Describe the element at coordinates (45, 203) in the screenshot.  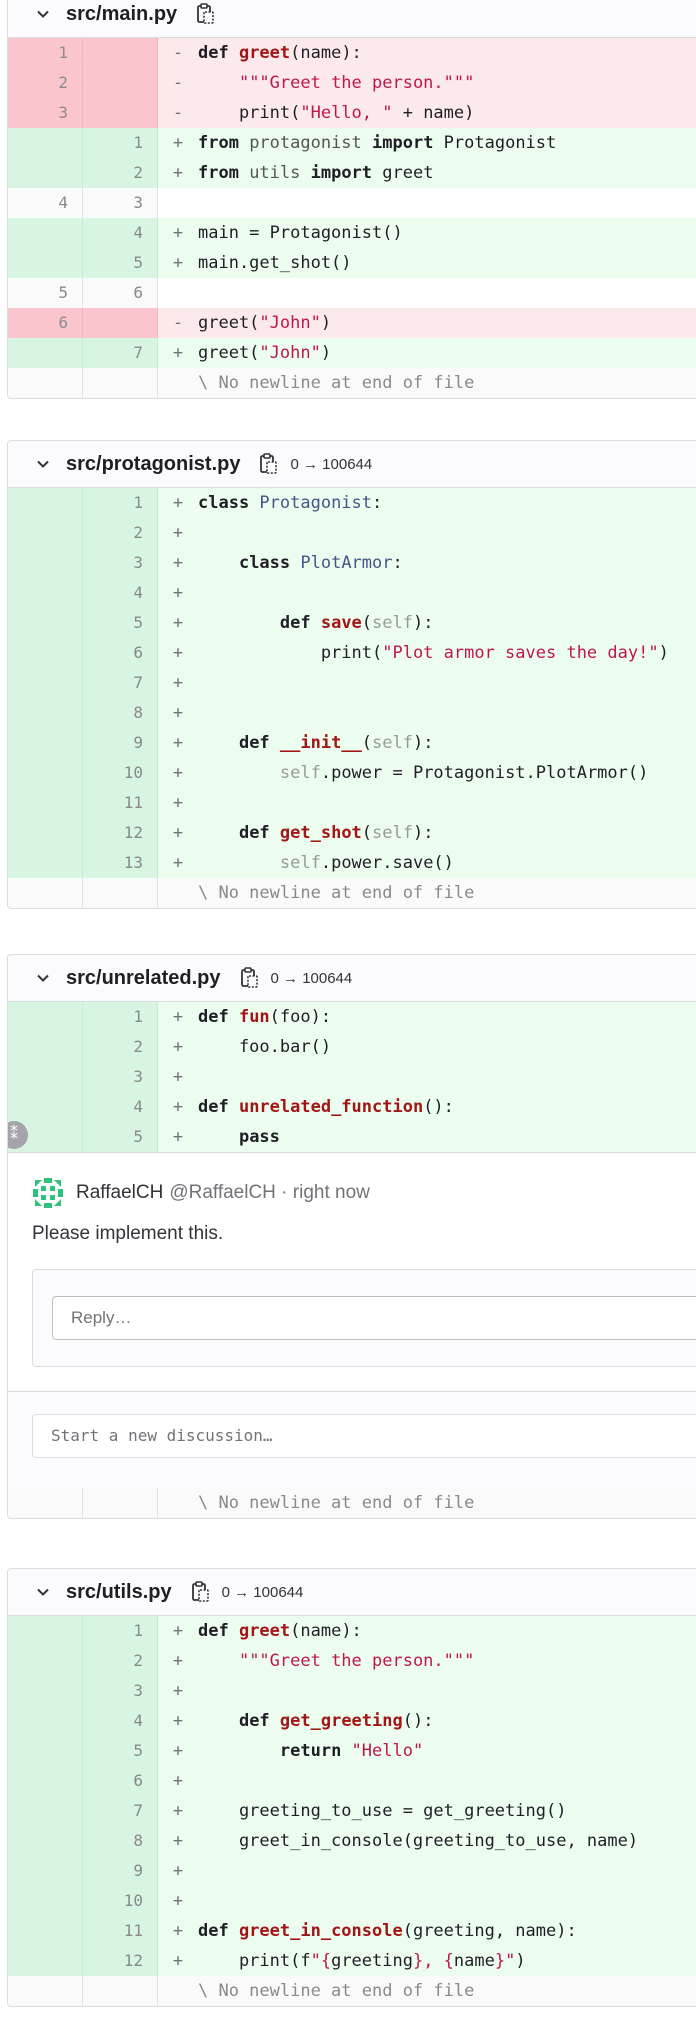
I see `old-line-number: 4` at that location.